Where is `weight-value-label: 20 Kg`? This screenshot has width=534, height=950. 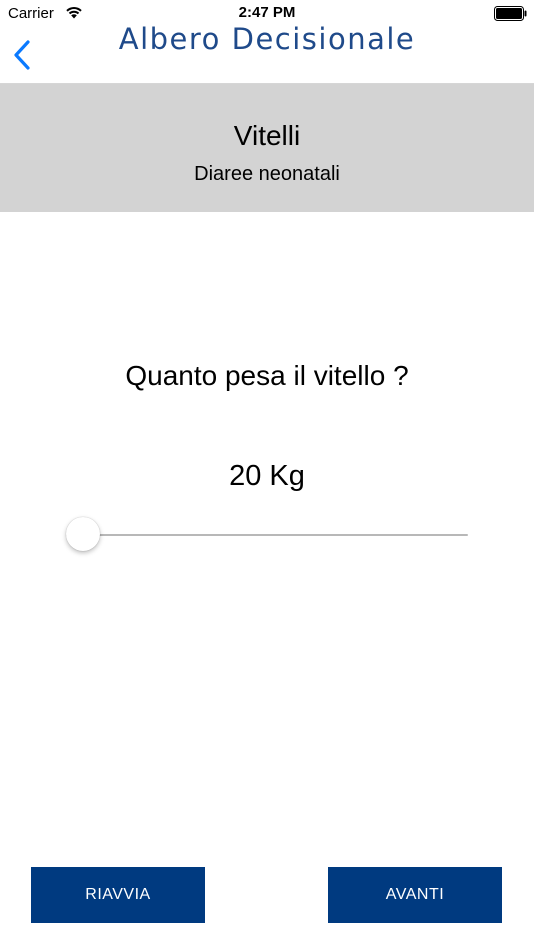 weight-value-label: 20 Kg is located at coordinates (267, 476).